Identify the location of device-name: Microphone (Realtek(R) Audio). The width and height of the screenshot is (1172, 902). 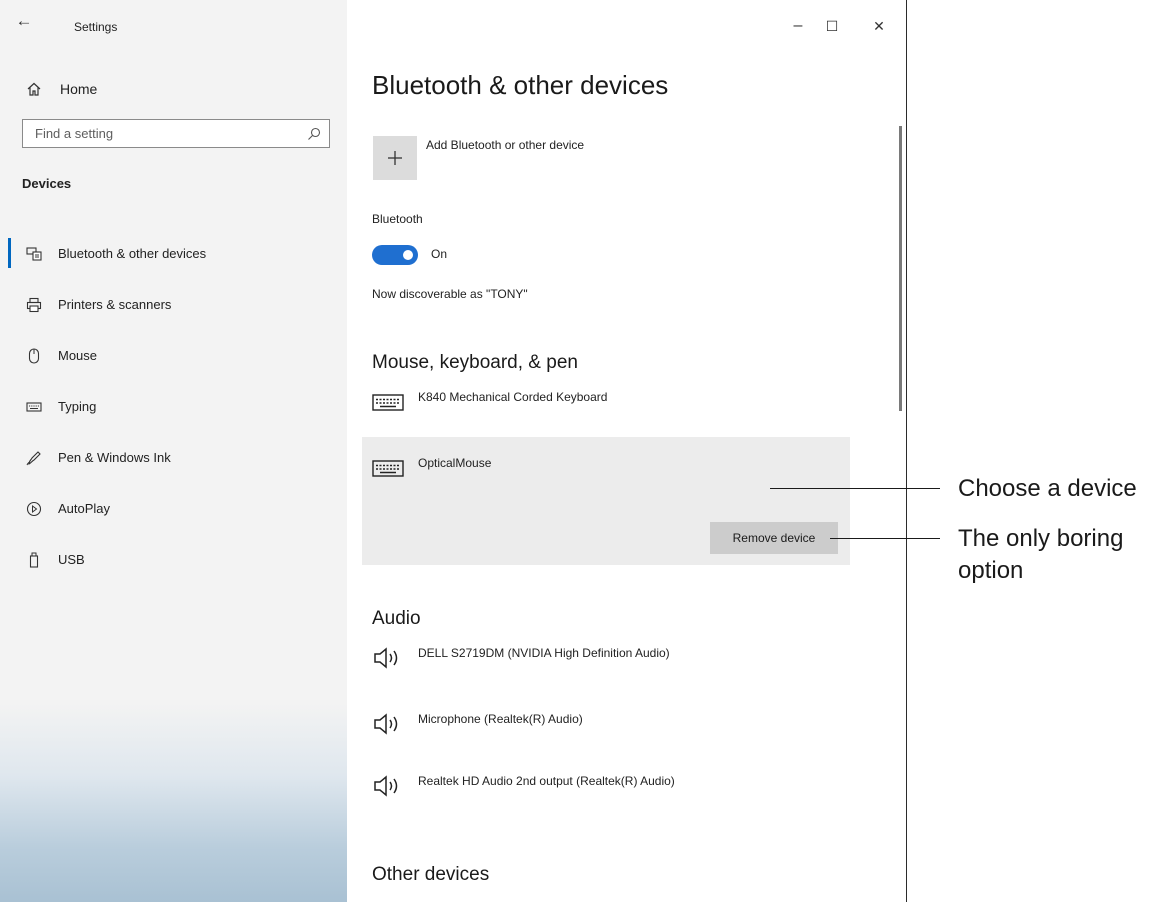
(500, 719).